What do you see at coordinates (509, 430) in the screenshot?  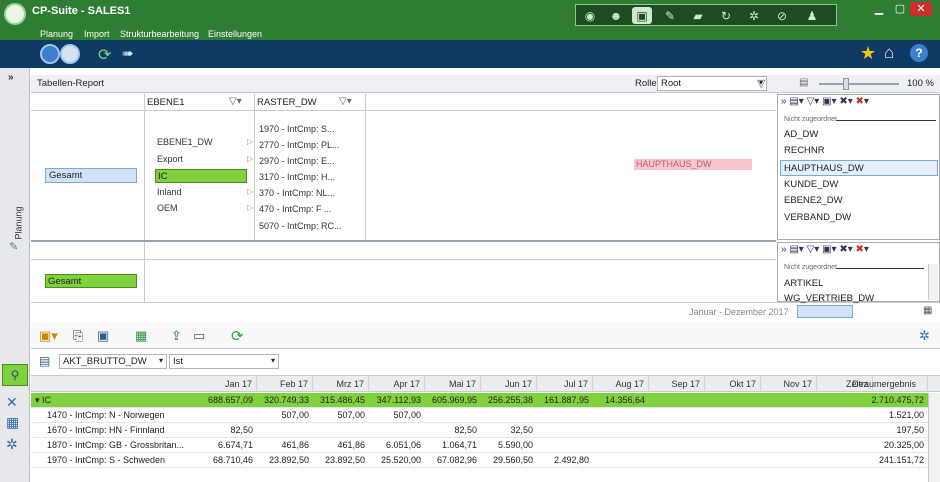 I see `value-cell: 32,50` at bounding box center [509, 430].